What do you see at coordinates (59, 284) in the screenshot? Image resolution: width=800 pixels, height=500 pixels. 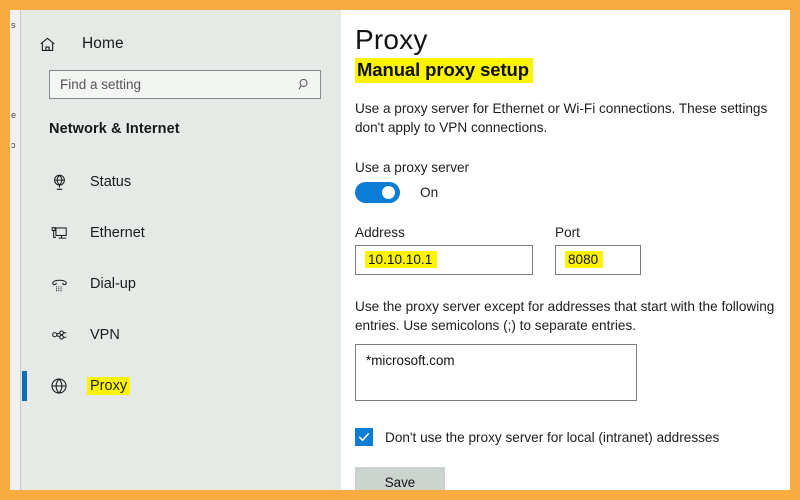 I see `telephone-icon` at bounding box center [59, 284].